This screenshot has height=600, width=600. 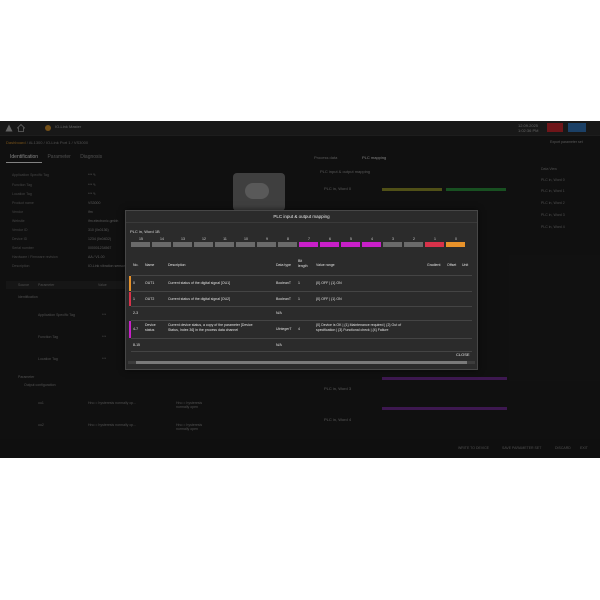 What do you see at coordinates (134, 283) in the screenshot?
I see `cell-no: 0` at bounding box center [134, 283].